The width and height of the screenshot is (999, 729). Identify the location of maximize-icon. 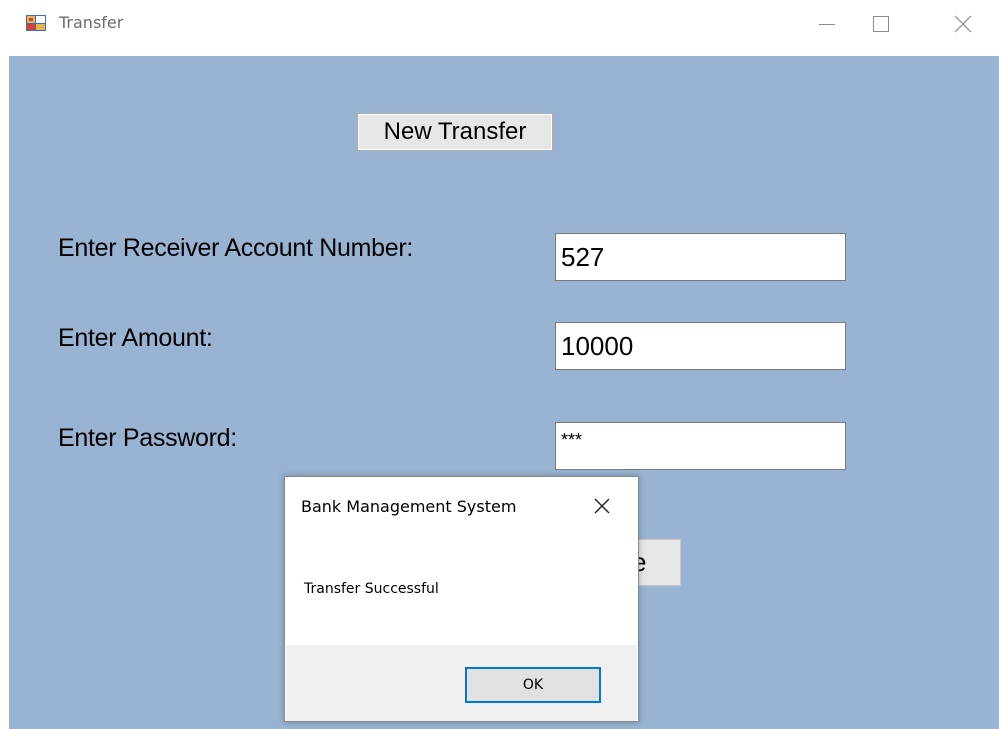
(881, 24).